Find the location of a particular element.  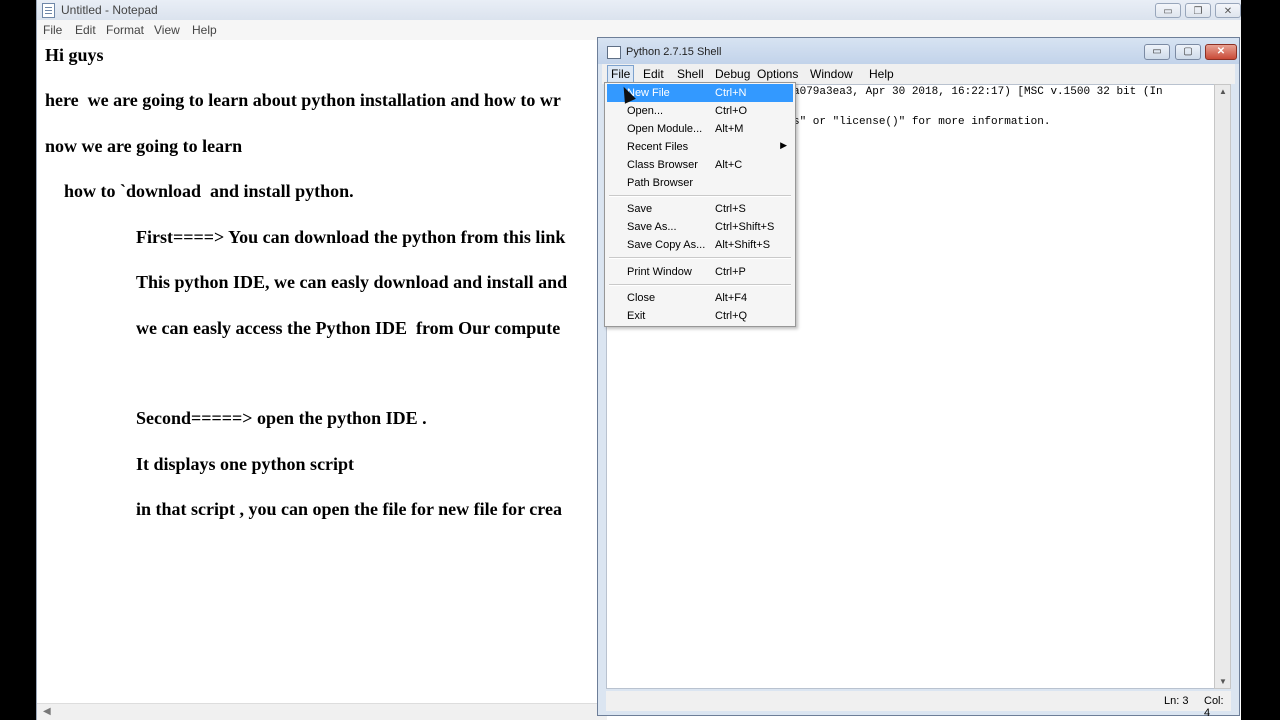

menu-item-shortcut: Alt+M is located at coordinates (729, 129).